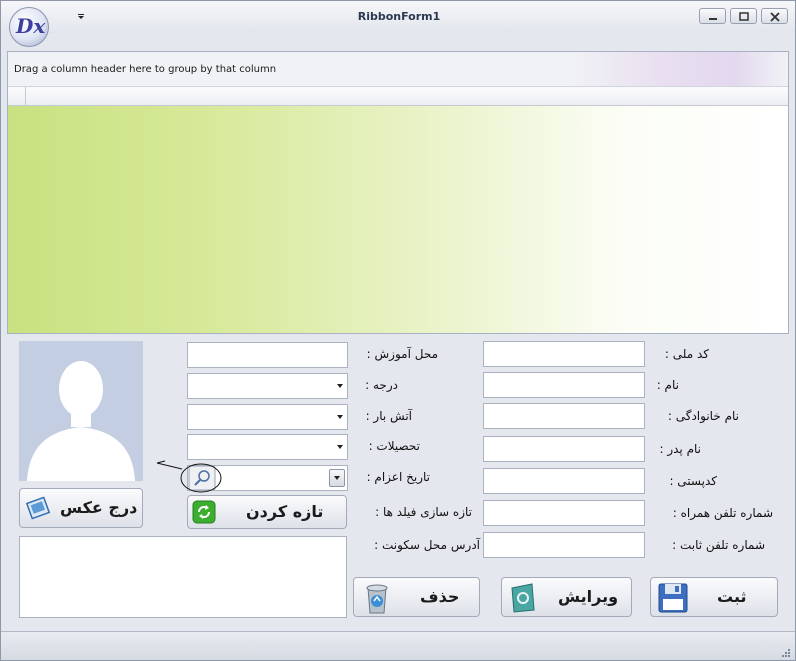  I want to click on profile-photo, so click(81, 411).